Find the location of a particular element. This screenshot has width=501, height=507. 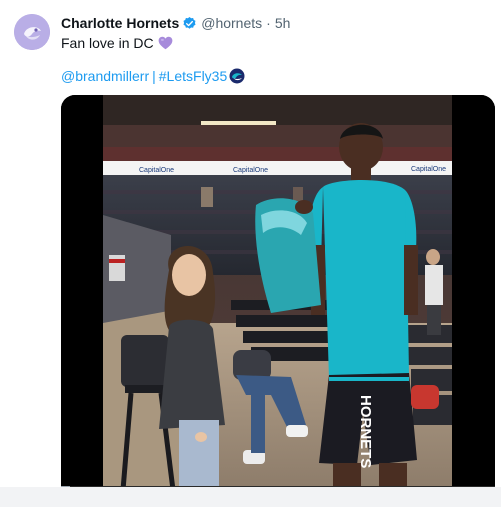

hornets-logo-icon is located at coordinates (32, 32).